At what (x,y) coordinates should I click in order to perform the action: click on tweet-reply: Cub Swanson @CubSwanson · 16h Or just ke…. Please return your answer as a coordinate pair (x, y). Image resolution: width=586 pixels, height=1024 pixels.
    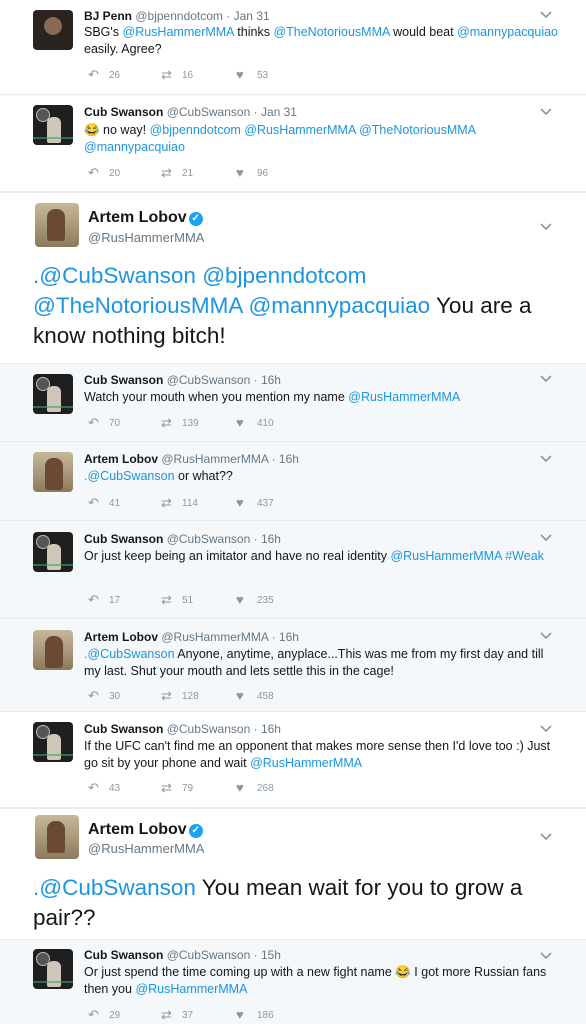
    Looking at the image, I should click on (293, 569).